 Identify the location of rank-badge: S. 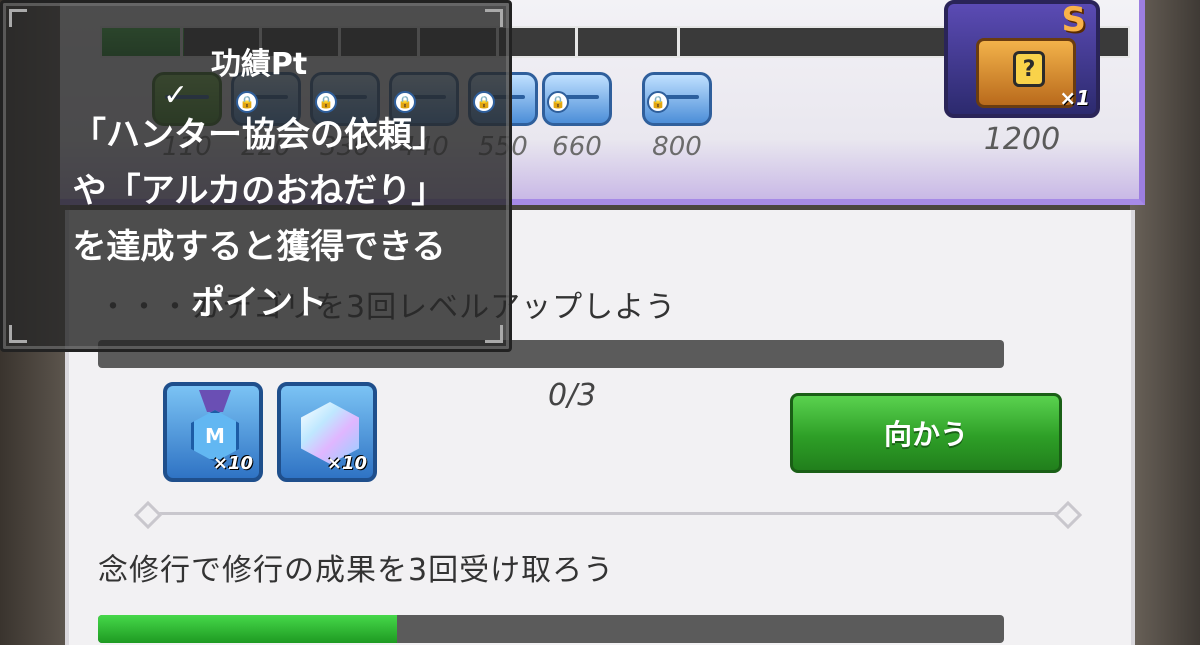
(1074, 20).